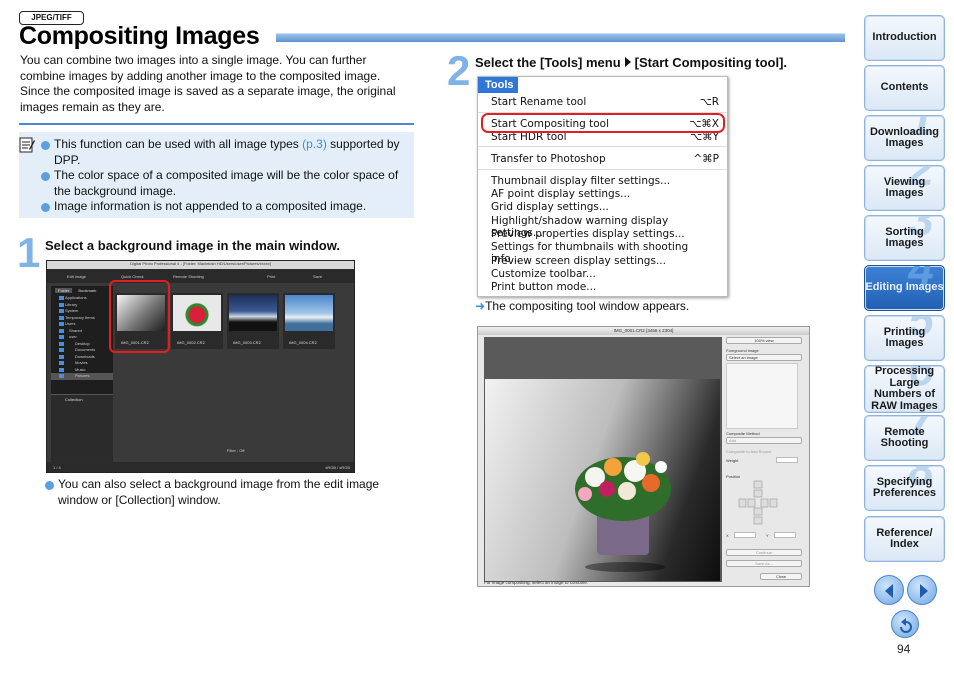 The height and width of the screenshot is (675, 954). Describe the element at coordinates (603, 123) in the screenshot. I see `menu-highlight` at that location.